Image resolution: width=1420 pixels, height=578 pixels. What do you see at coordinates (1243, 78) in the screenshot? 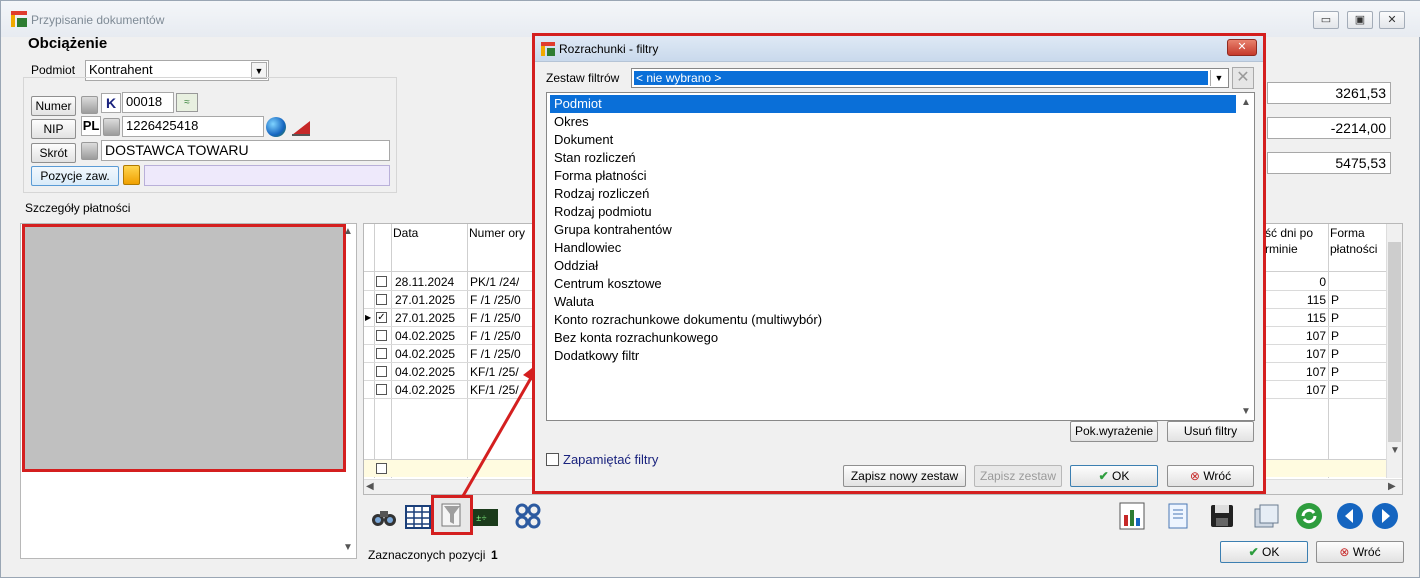
I see `delete-set-icon: ✕` at bounding box center [1243, 78].